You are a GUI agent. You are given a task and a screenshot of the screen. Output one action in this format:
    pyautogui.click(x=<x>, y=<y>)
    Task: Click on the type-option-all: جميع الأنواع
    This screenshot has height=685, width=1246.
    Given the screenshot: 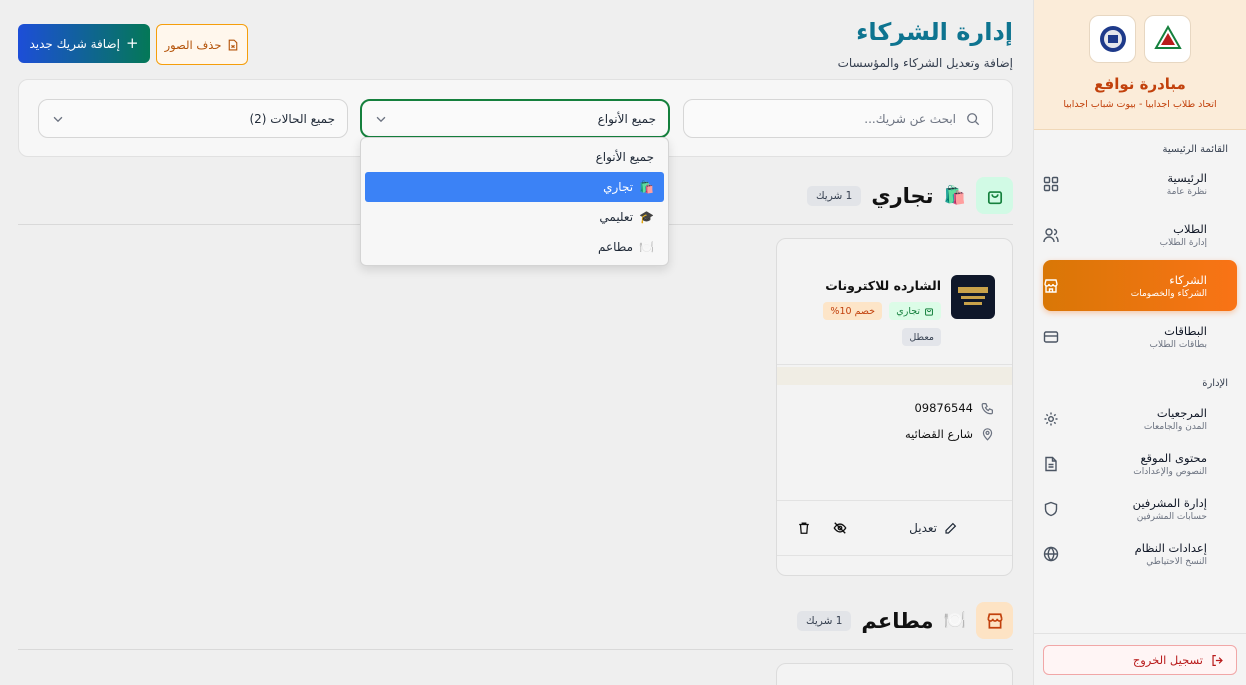 What is the action you would take?
    pyautogui.click(x=514, y=157)
    